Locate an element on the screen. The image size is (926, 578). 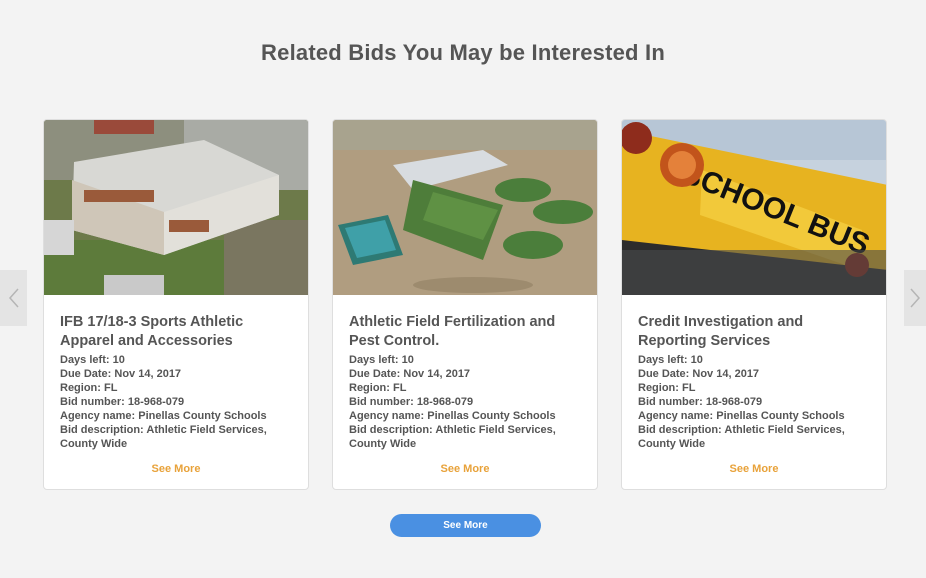
school-building-image is located at coordinates (176, 207).